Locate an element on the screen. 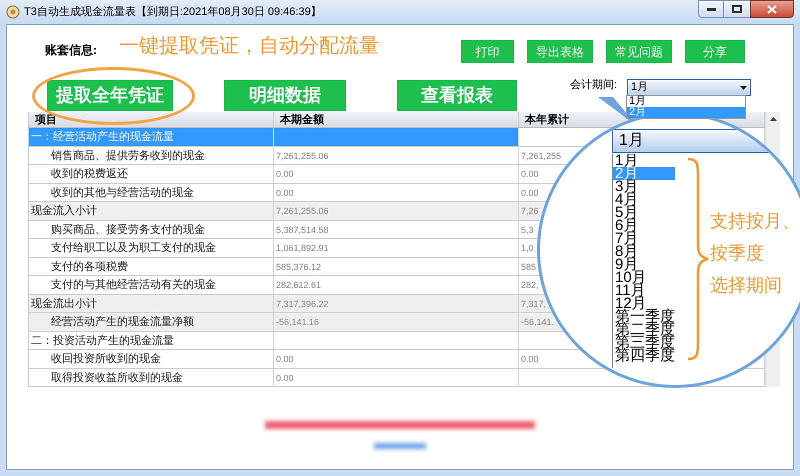  period-dropdown: 1月 is located at coordinates (689, 87).